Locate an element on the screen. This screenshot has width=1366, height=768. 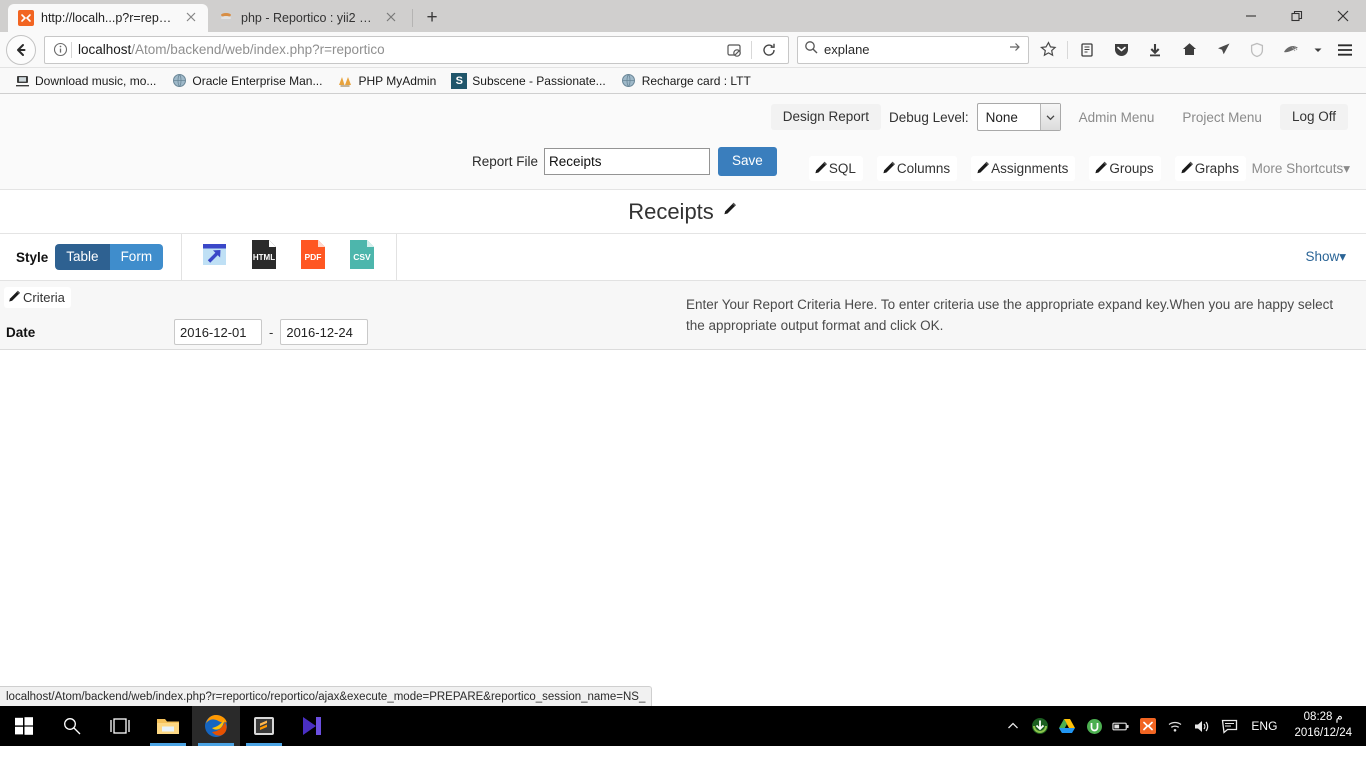
bookmark-item: Recharge card : LTT is located at coordinates (686, 81).